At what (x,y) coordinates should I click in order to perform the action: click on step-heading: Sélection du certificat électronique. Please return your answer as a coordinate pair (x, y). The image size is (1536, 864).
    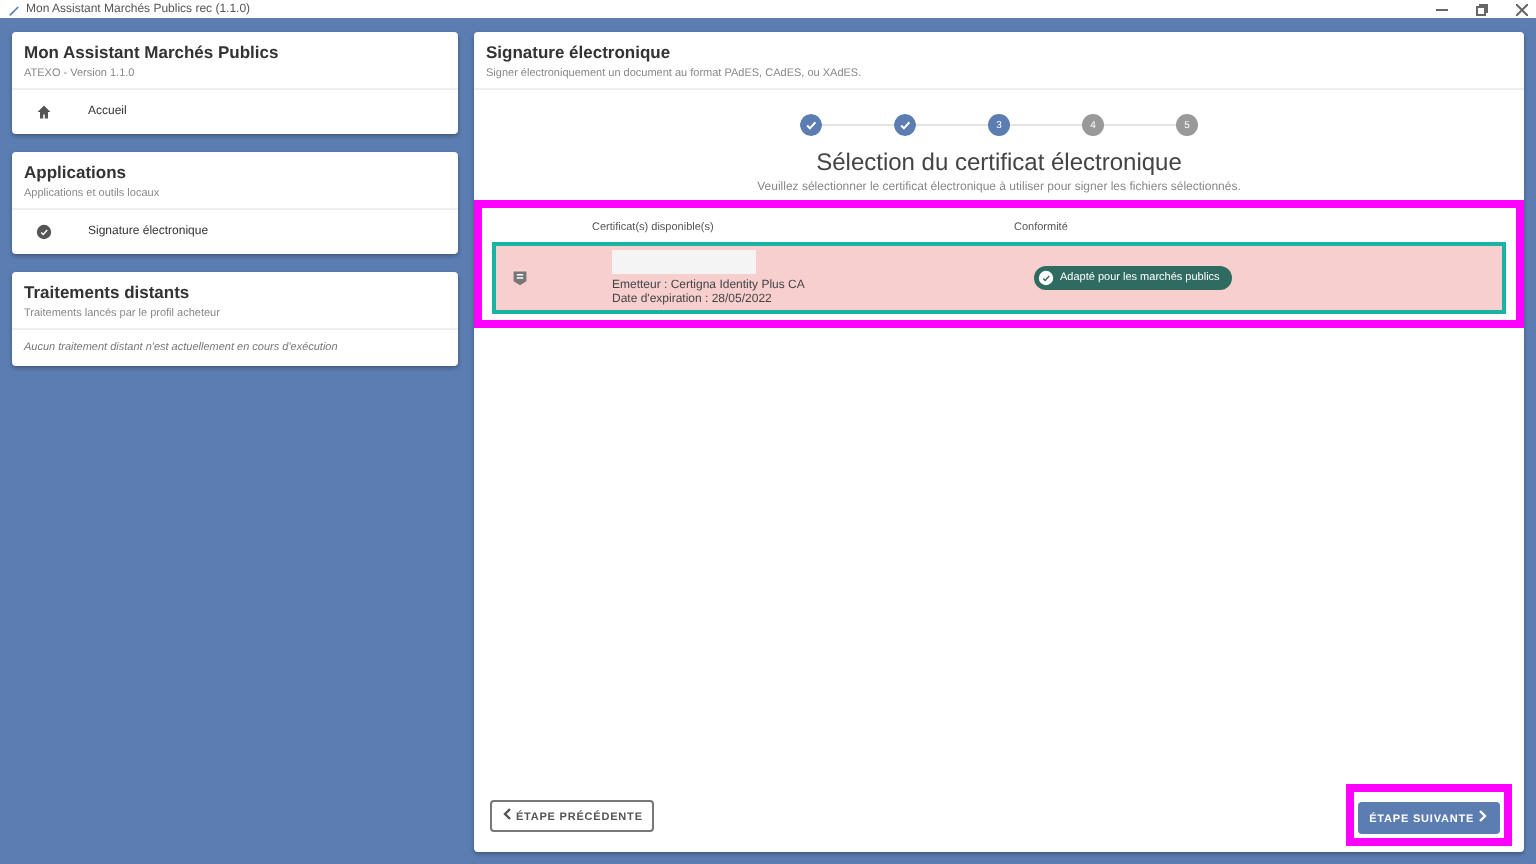
    Looking at the image, I should click on (999, 162).